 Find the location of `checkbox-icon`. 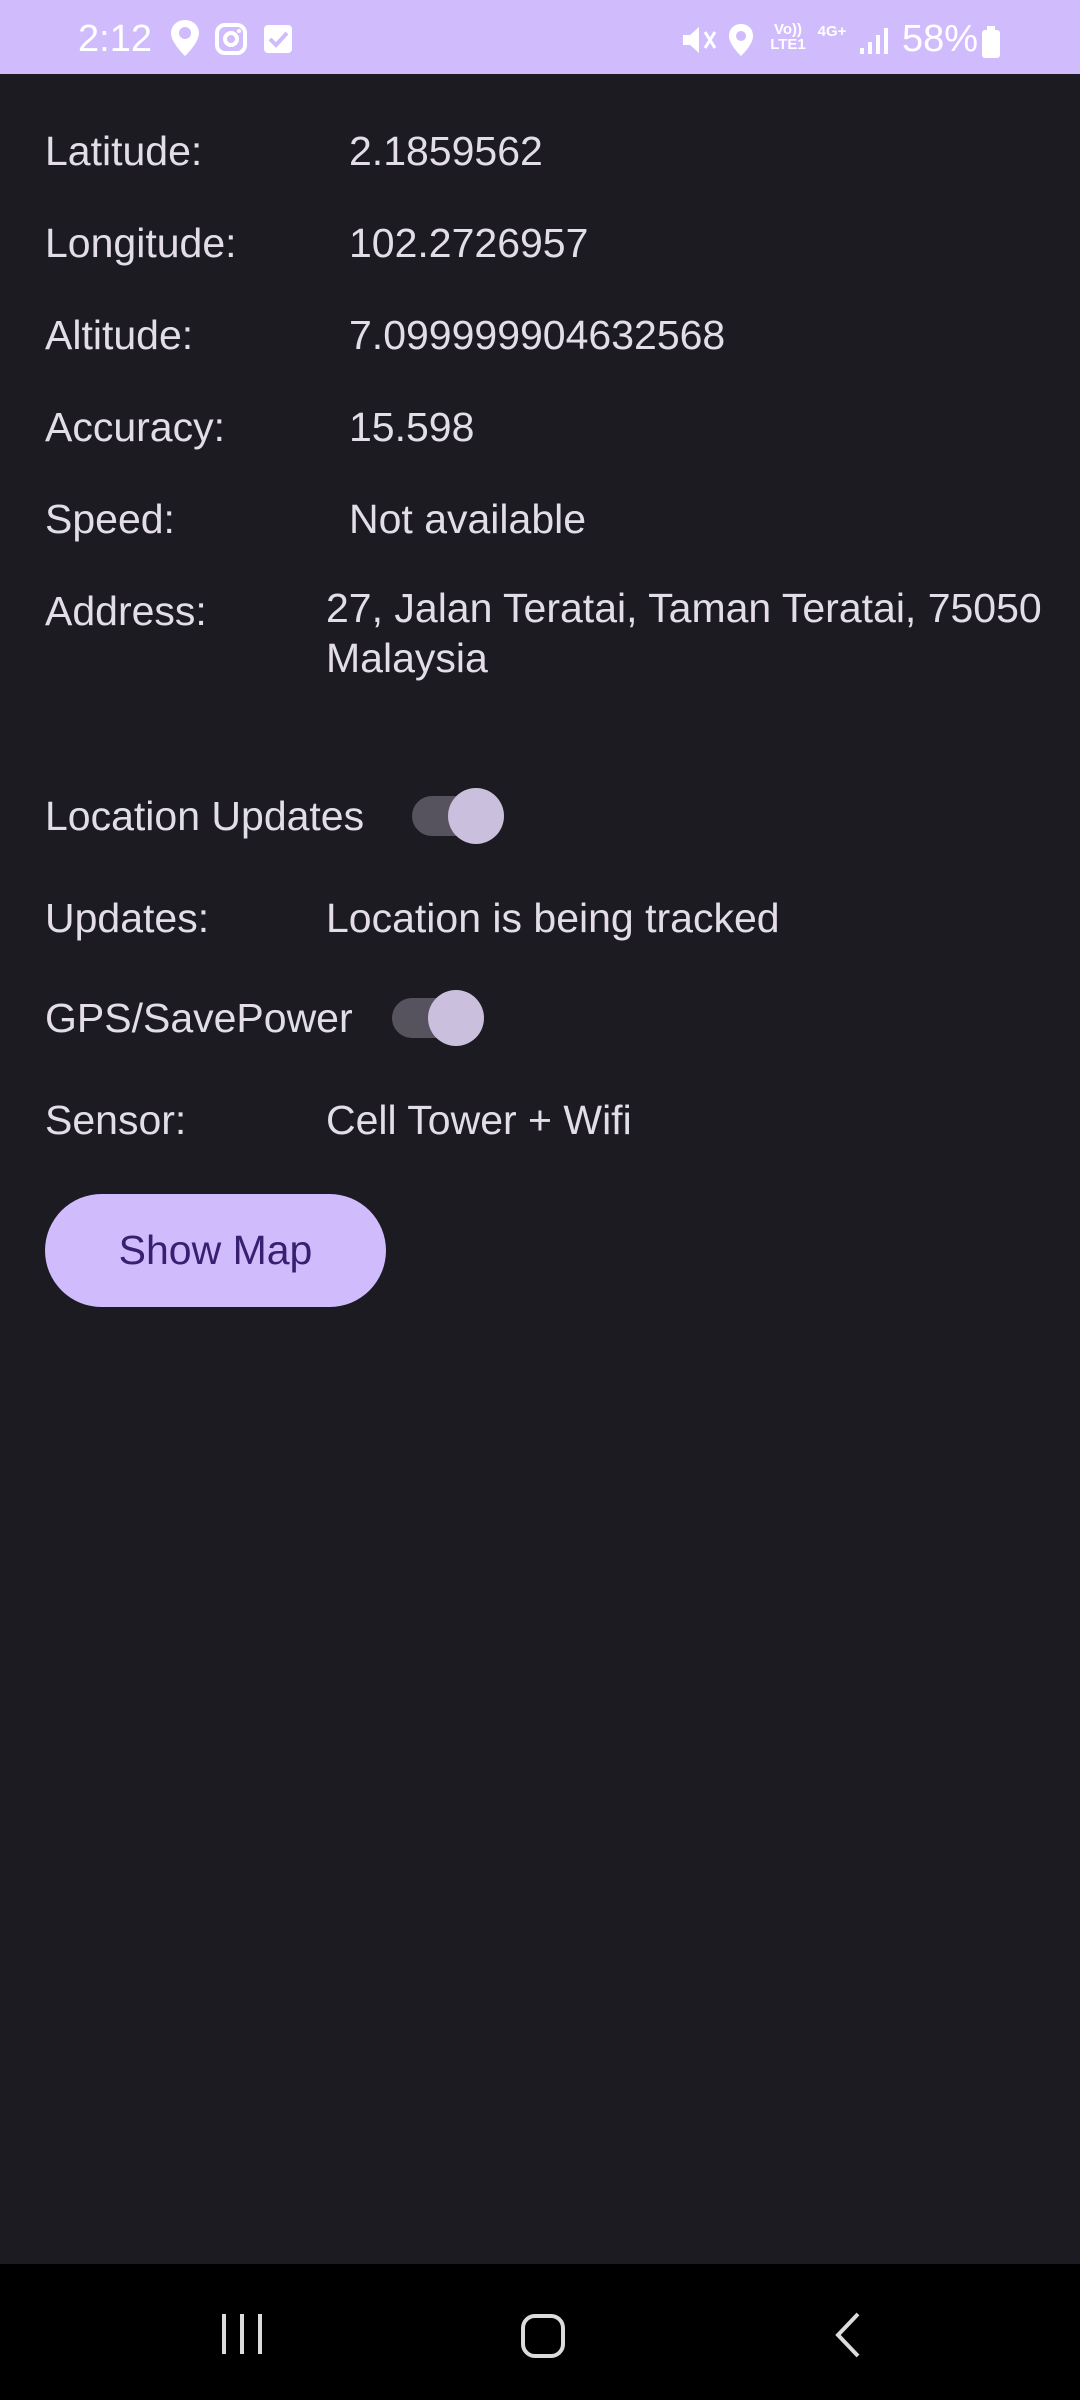

checkbox-icon is located at coordinates (278, 41).